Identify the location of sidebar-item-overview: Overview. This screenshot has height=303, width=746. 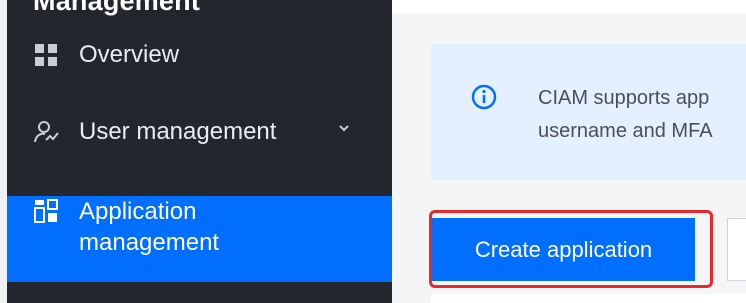
(199, 55).